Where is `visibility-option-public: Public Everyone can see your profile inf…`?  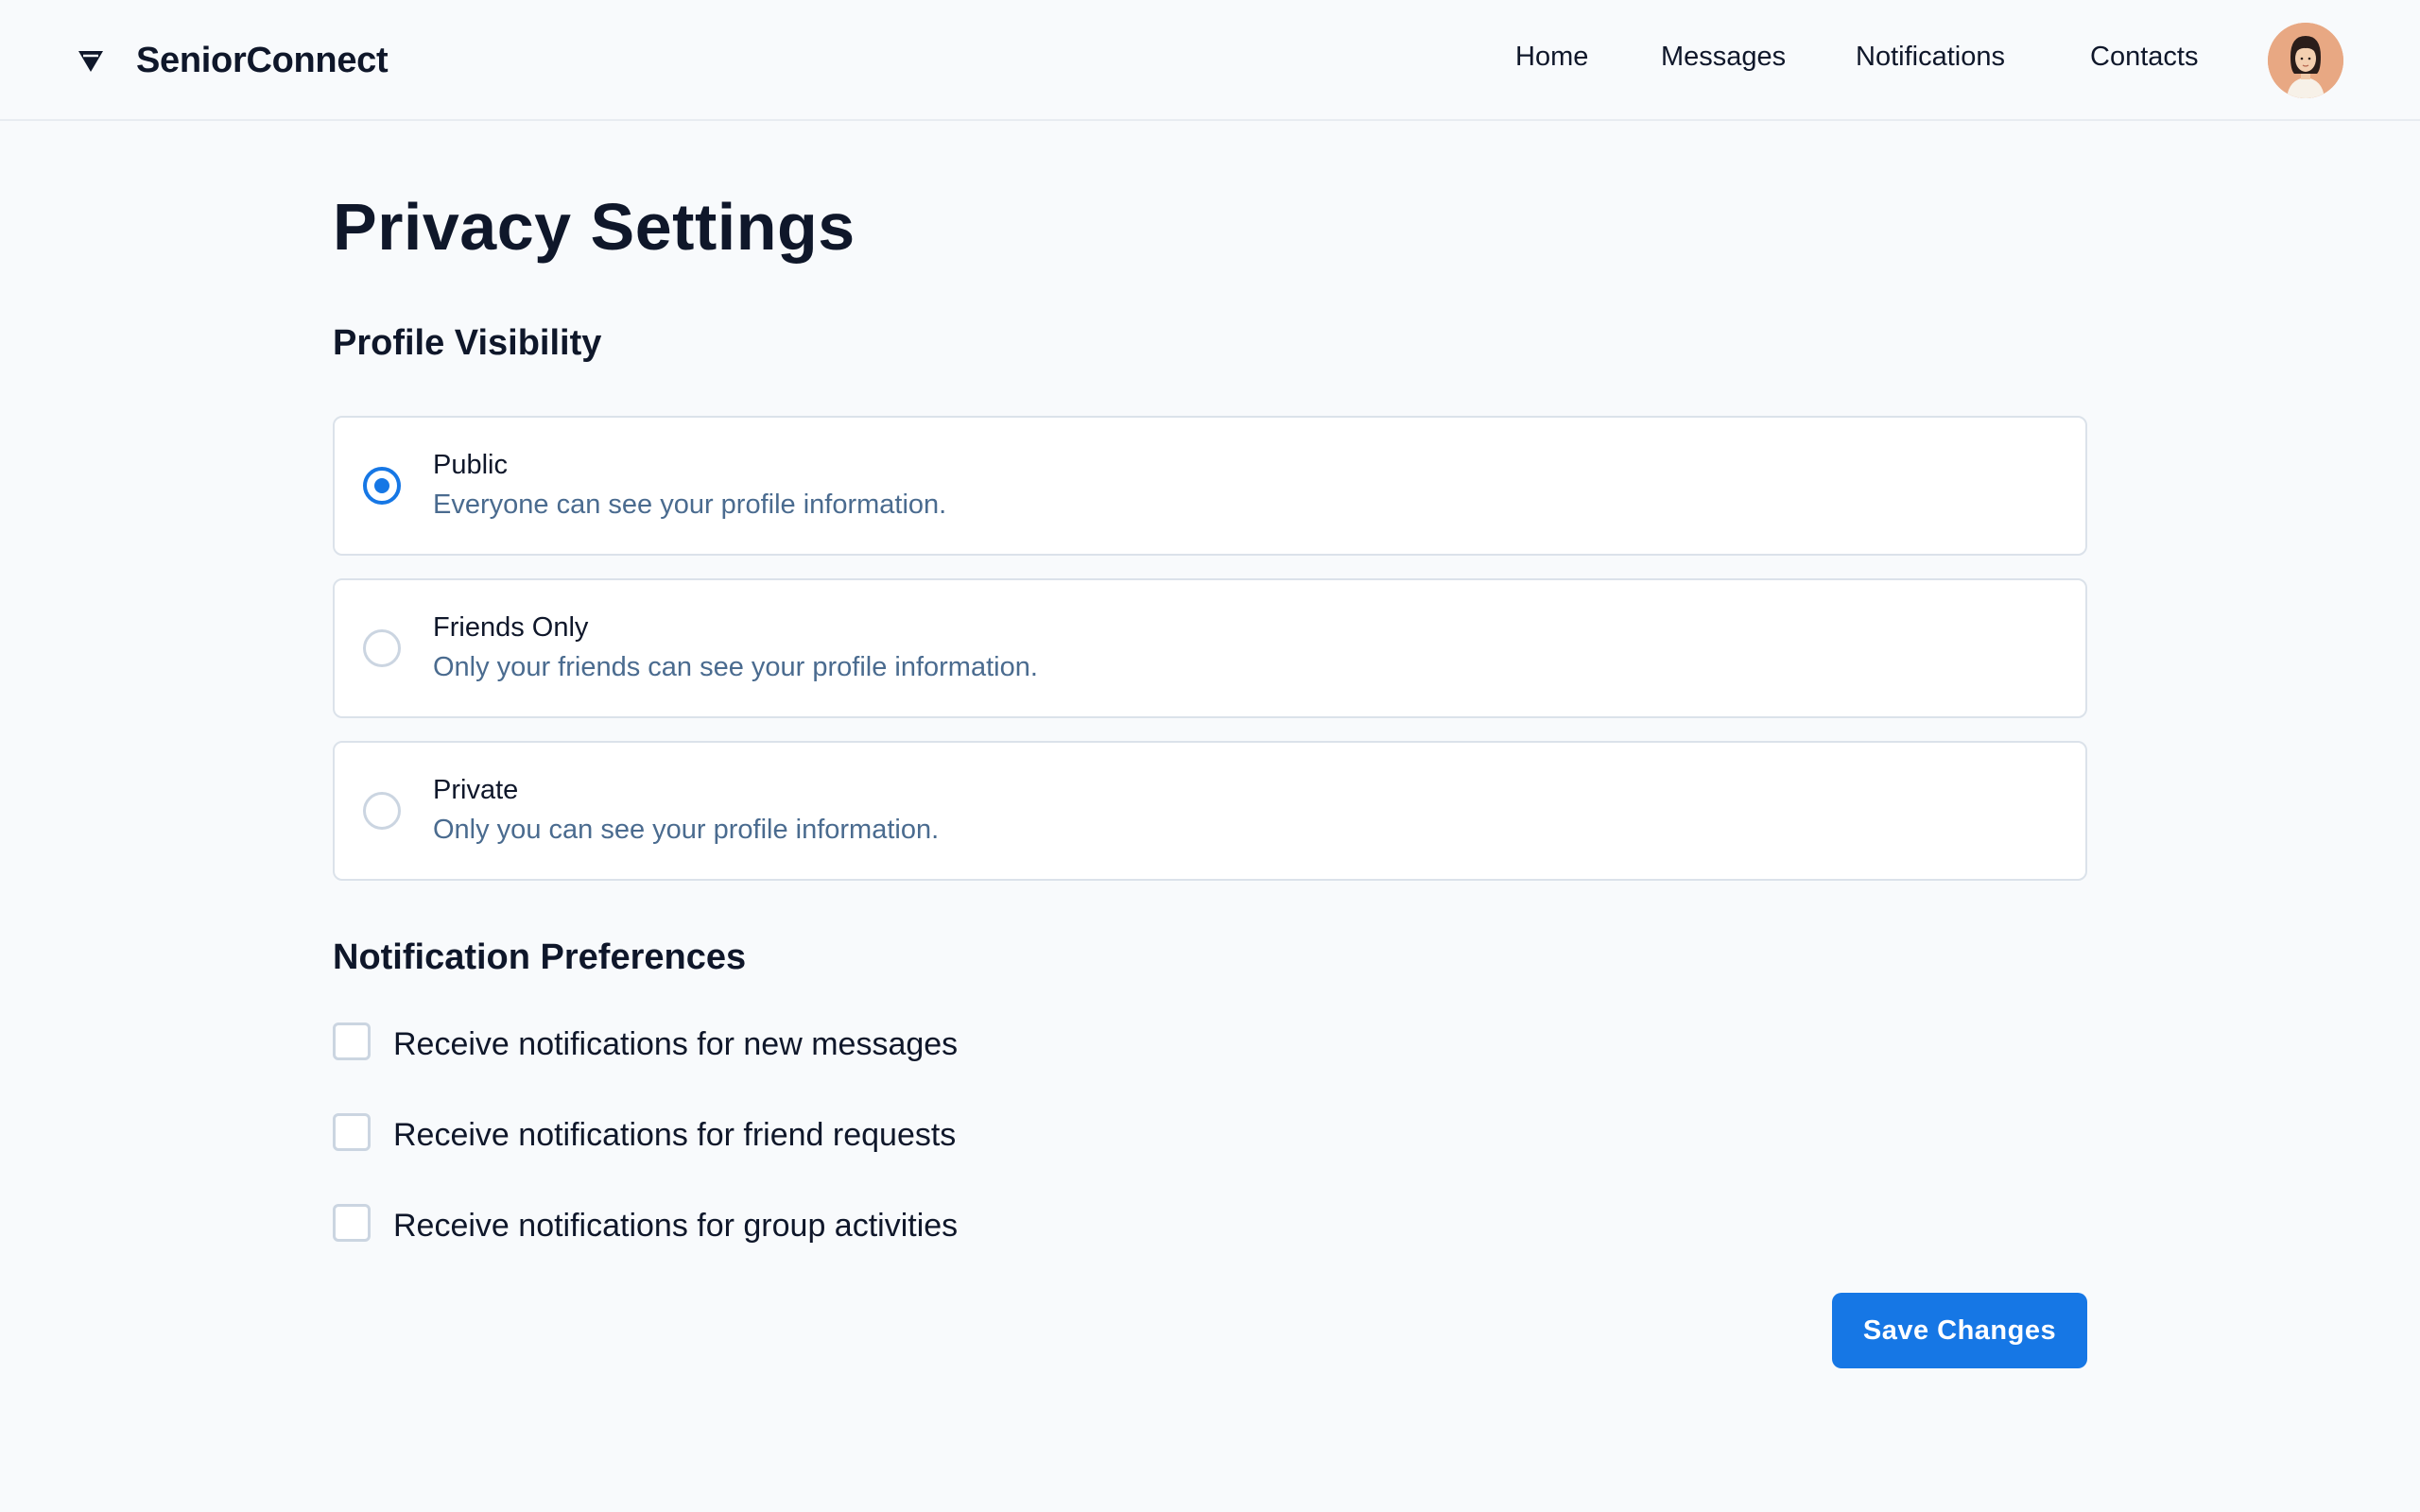
visibility-option-public: Public Everyone can see your profile inf… is located at coordinates (1210, 486).